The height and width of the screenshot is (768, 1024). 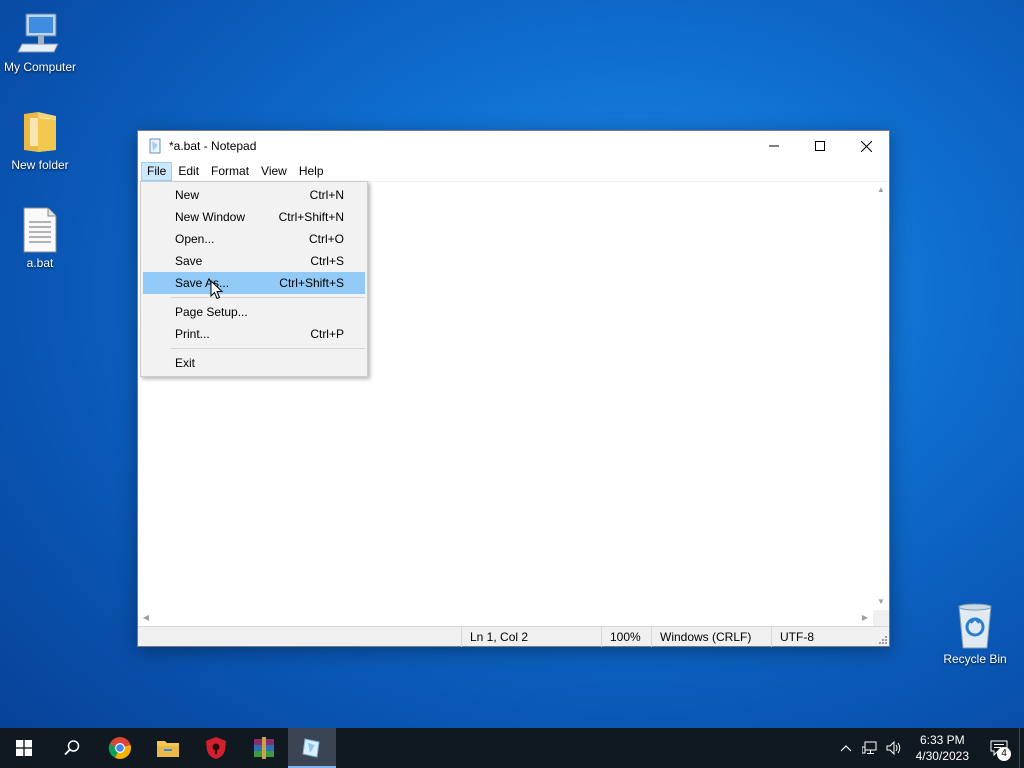 I want to click on menu-item-new-window: New Window Ctrl+Shift+N, so click(x=254, y=217).